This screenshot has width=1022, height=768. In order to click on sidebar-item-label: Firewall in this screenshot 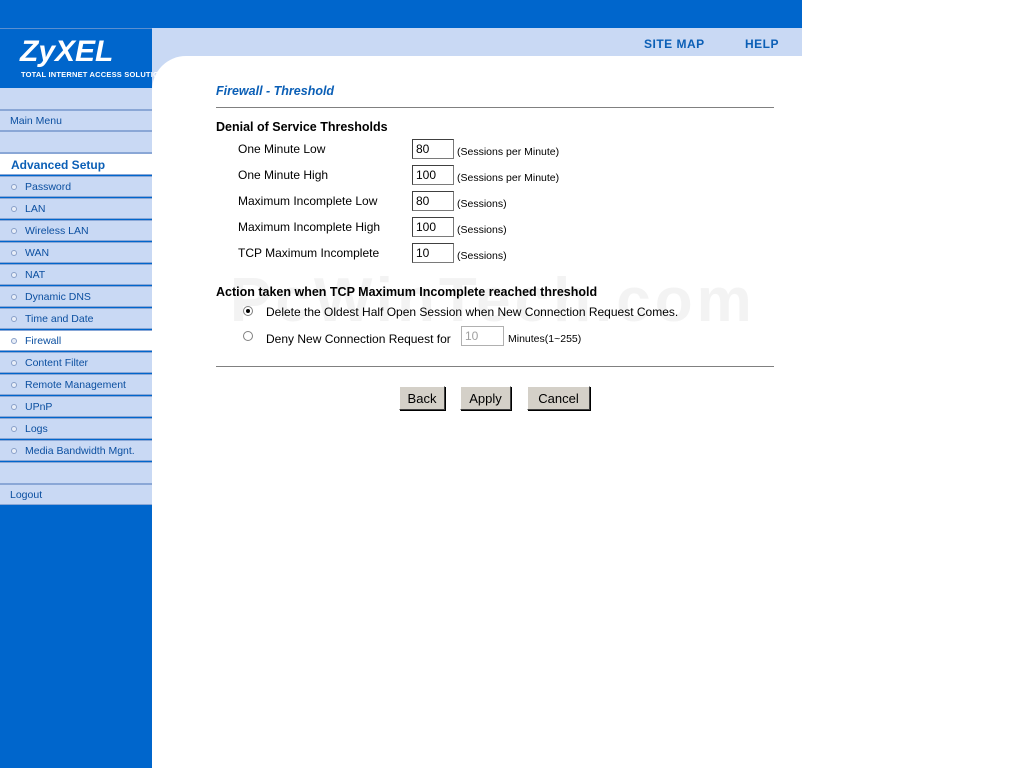, I will do `click(43, 341)`.